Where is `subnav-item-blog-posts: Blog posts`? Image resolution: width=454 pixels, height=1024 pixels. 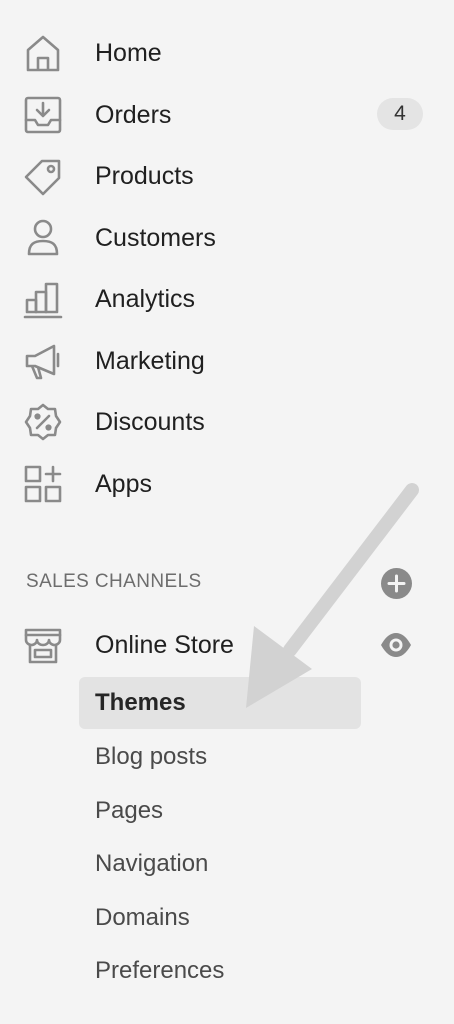
subnav-item-blog-posts: Blog posts is located at coordinates (220, 757).